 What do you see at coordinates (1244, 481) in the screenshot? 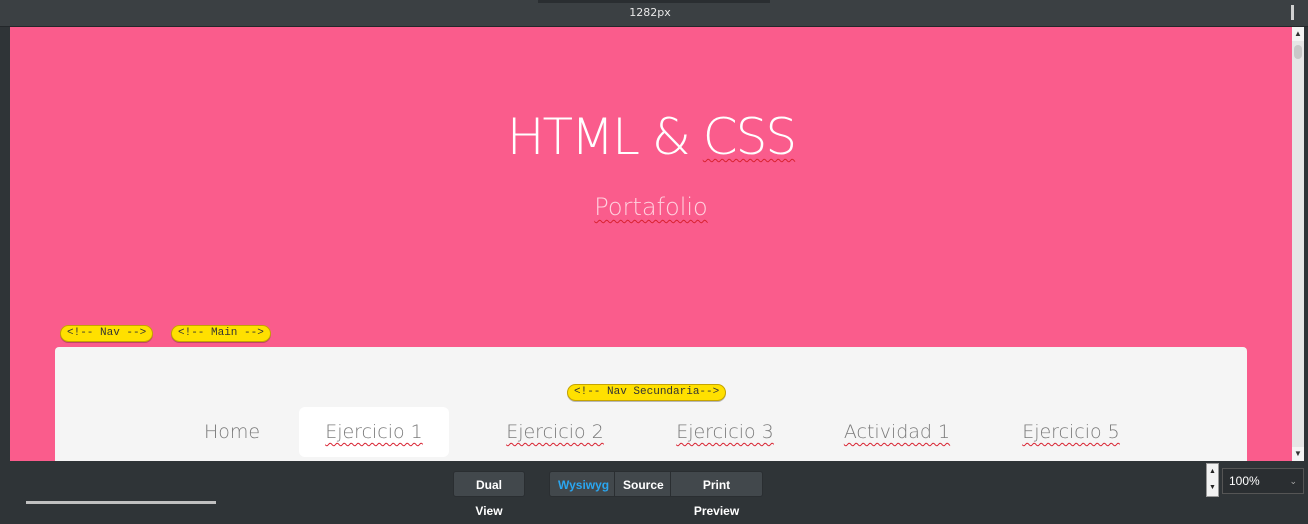
I see `zoom-value: 100%` at bounding box center [1244, 481].